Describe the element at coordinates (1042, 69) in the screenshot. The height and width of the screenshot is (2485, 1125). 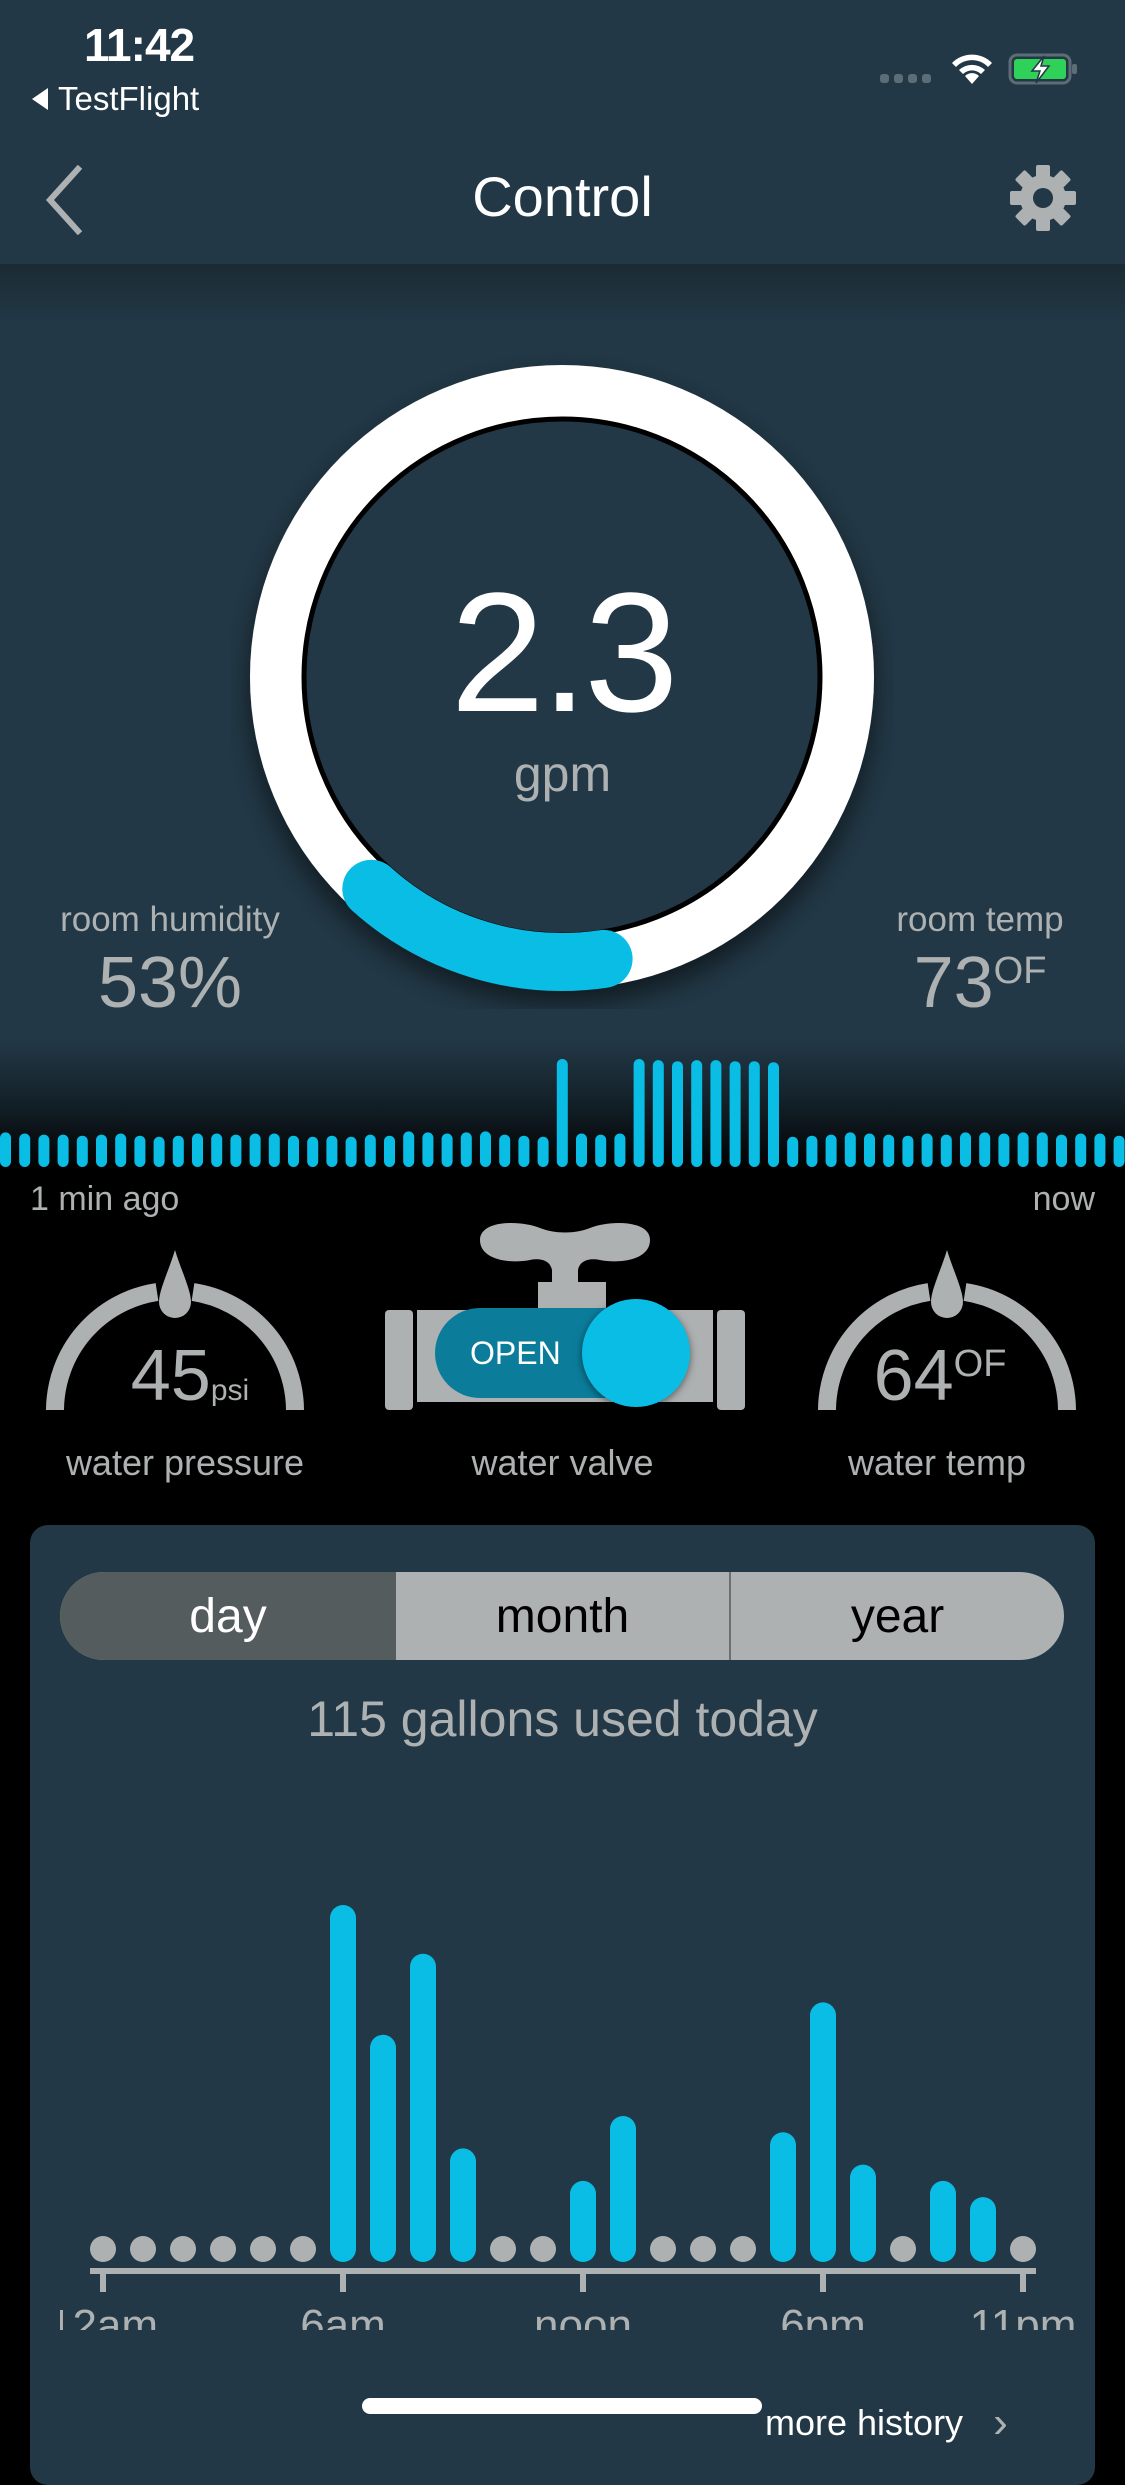
I see `battery-charging-icon` at that location.